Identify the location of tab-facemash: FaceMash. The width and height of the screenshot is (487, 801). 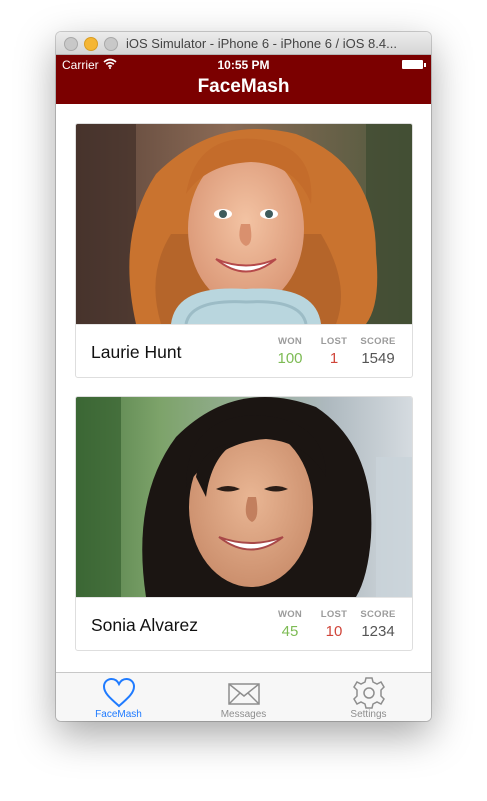
(118, 697).